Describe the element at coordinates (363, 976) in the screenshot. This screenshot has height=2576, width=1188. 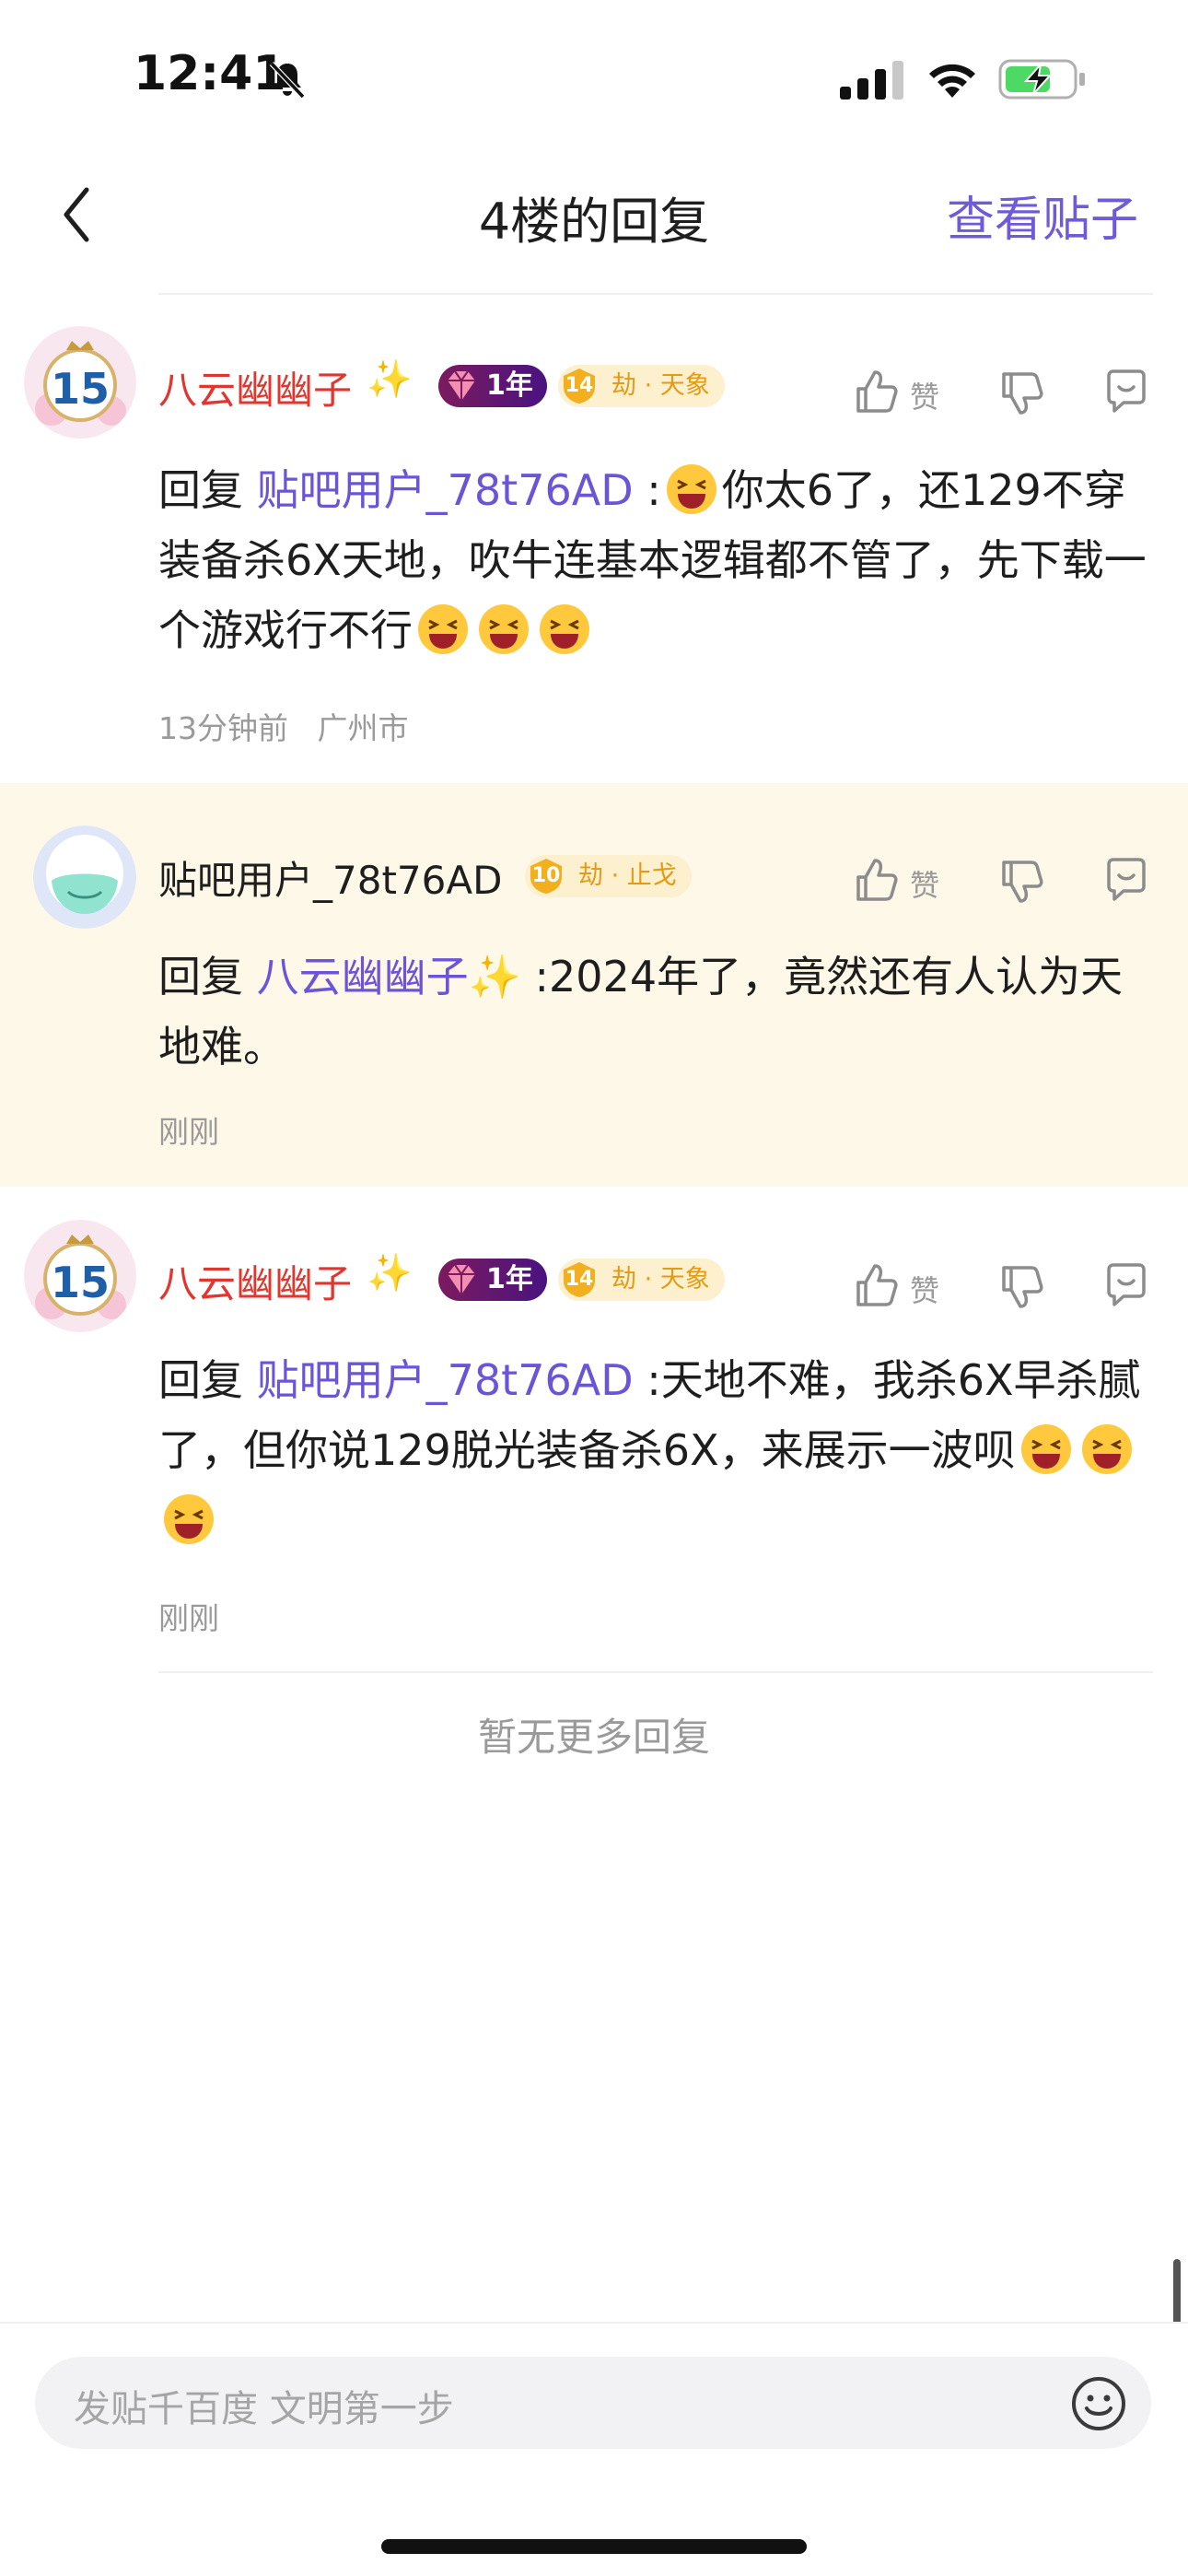
I see `mention-link: 八云幽幽子` at that location.